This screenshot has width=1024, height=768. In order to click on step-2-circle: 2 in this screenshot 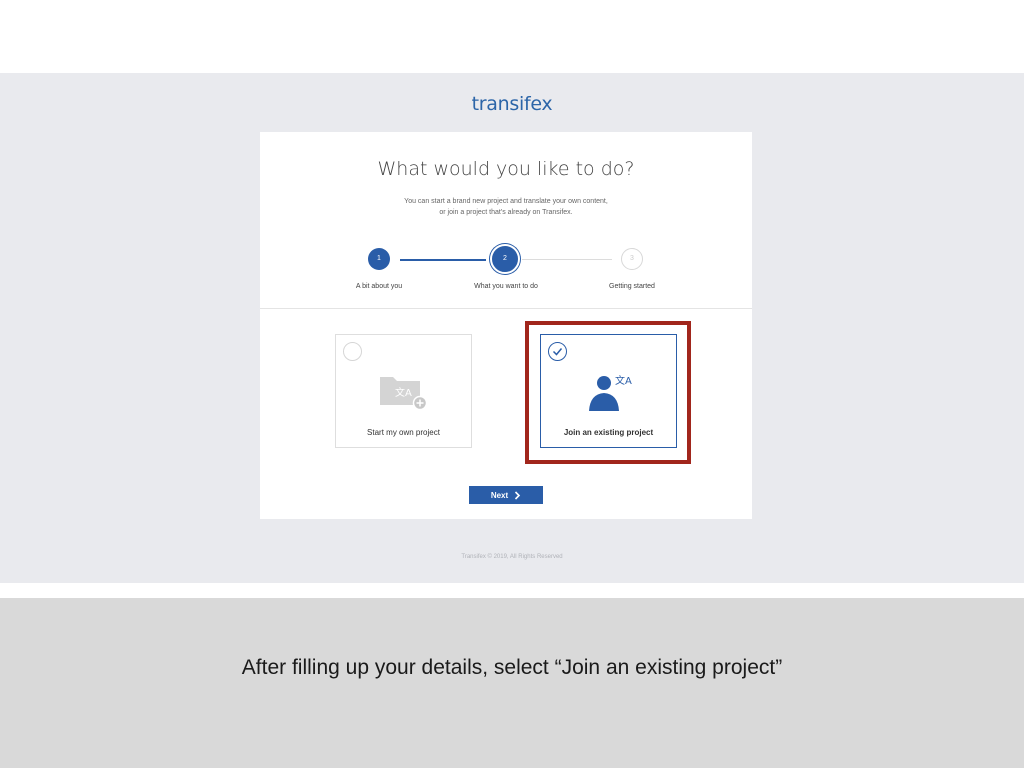, I will do `click(505, 259)`.